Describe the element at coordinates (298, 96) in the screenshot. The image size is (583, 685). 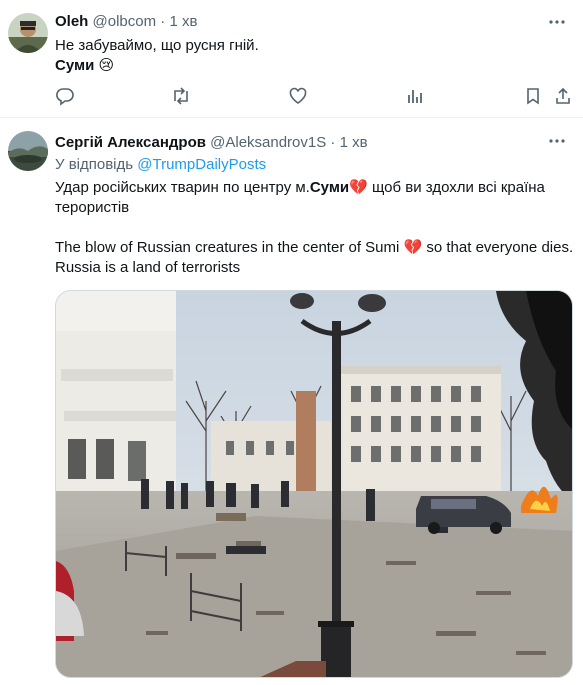
I see `like-icon` at that location.